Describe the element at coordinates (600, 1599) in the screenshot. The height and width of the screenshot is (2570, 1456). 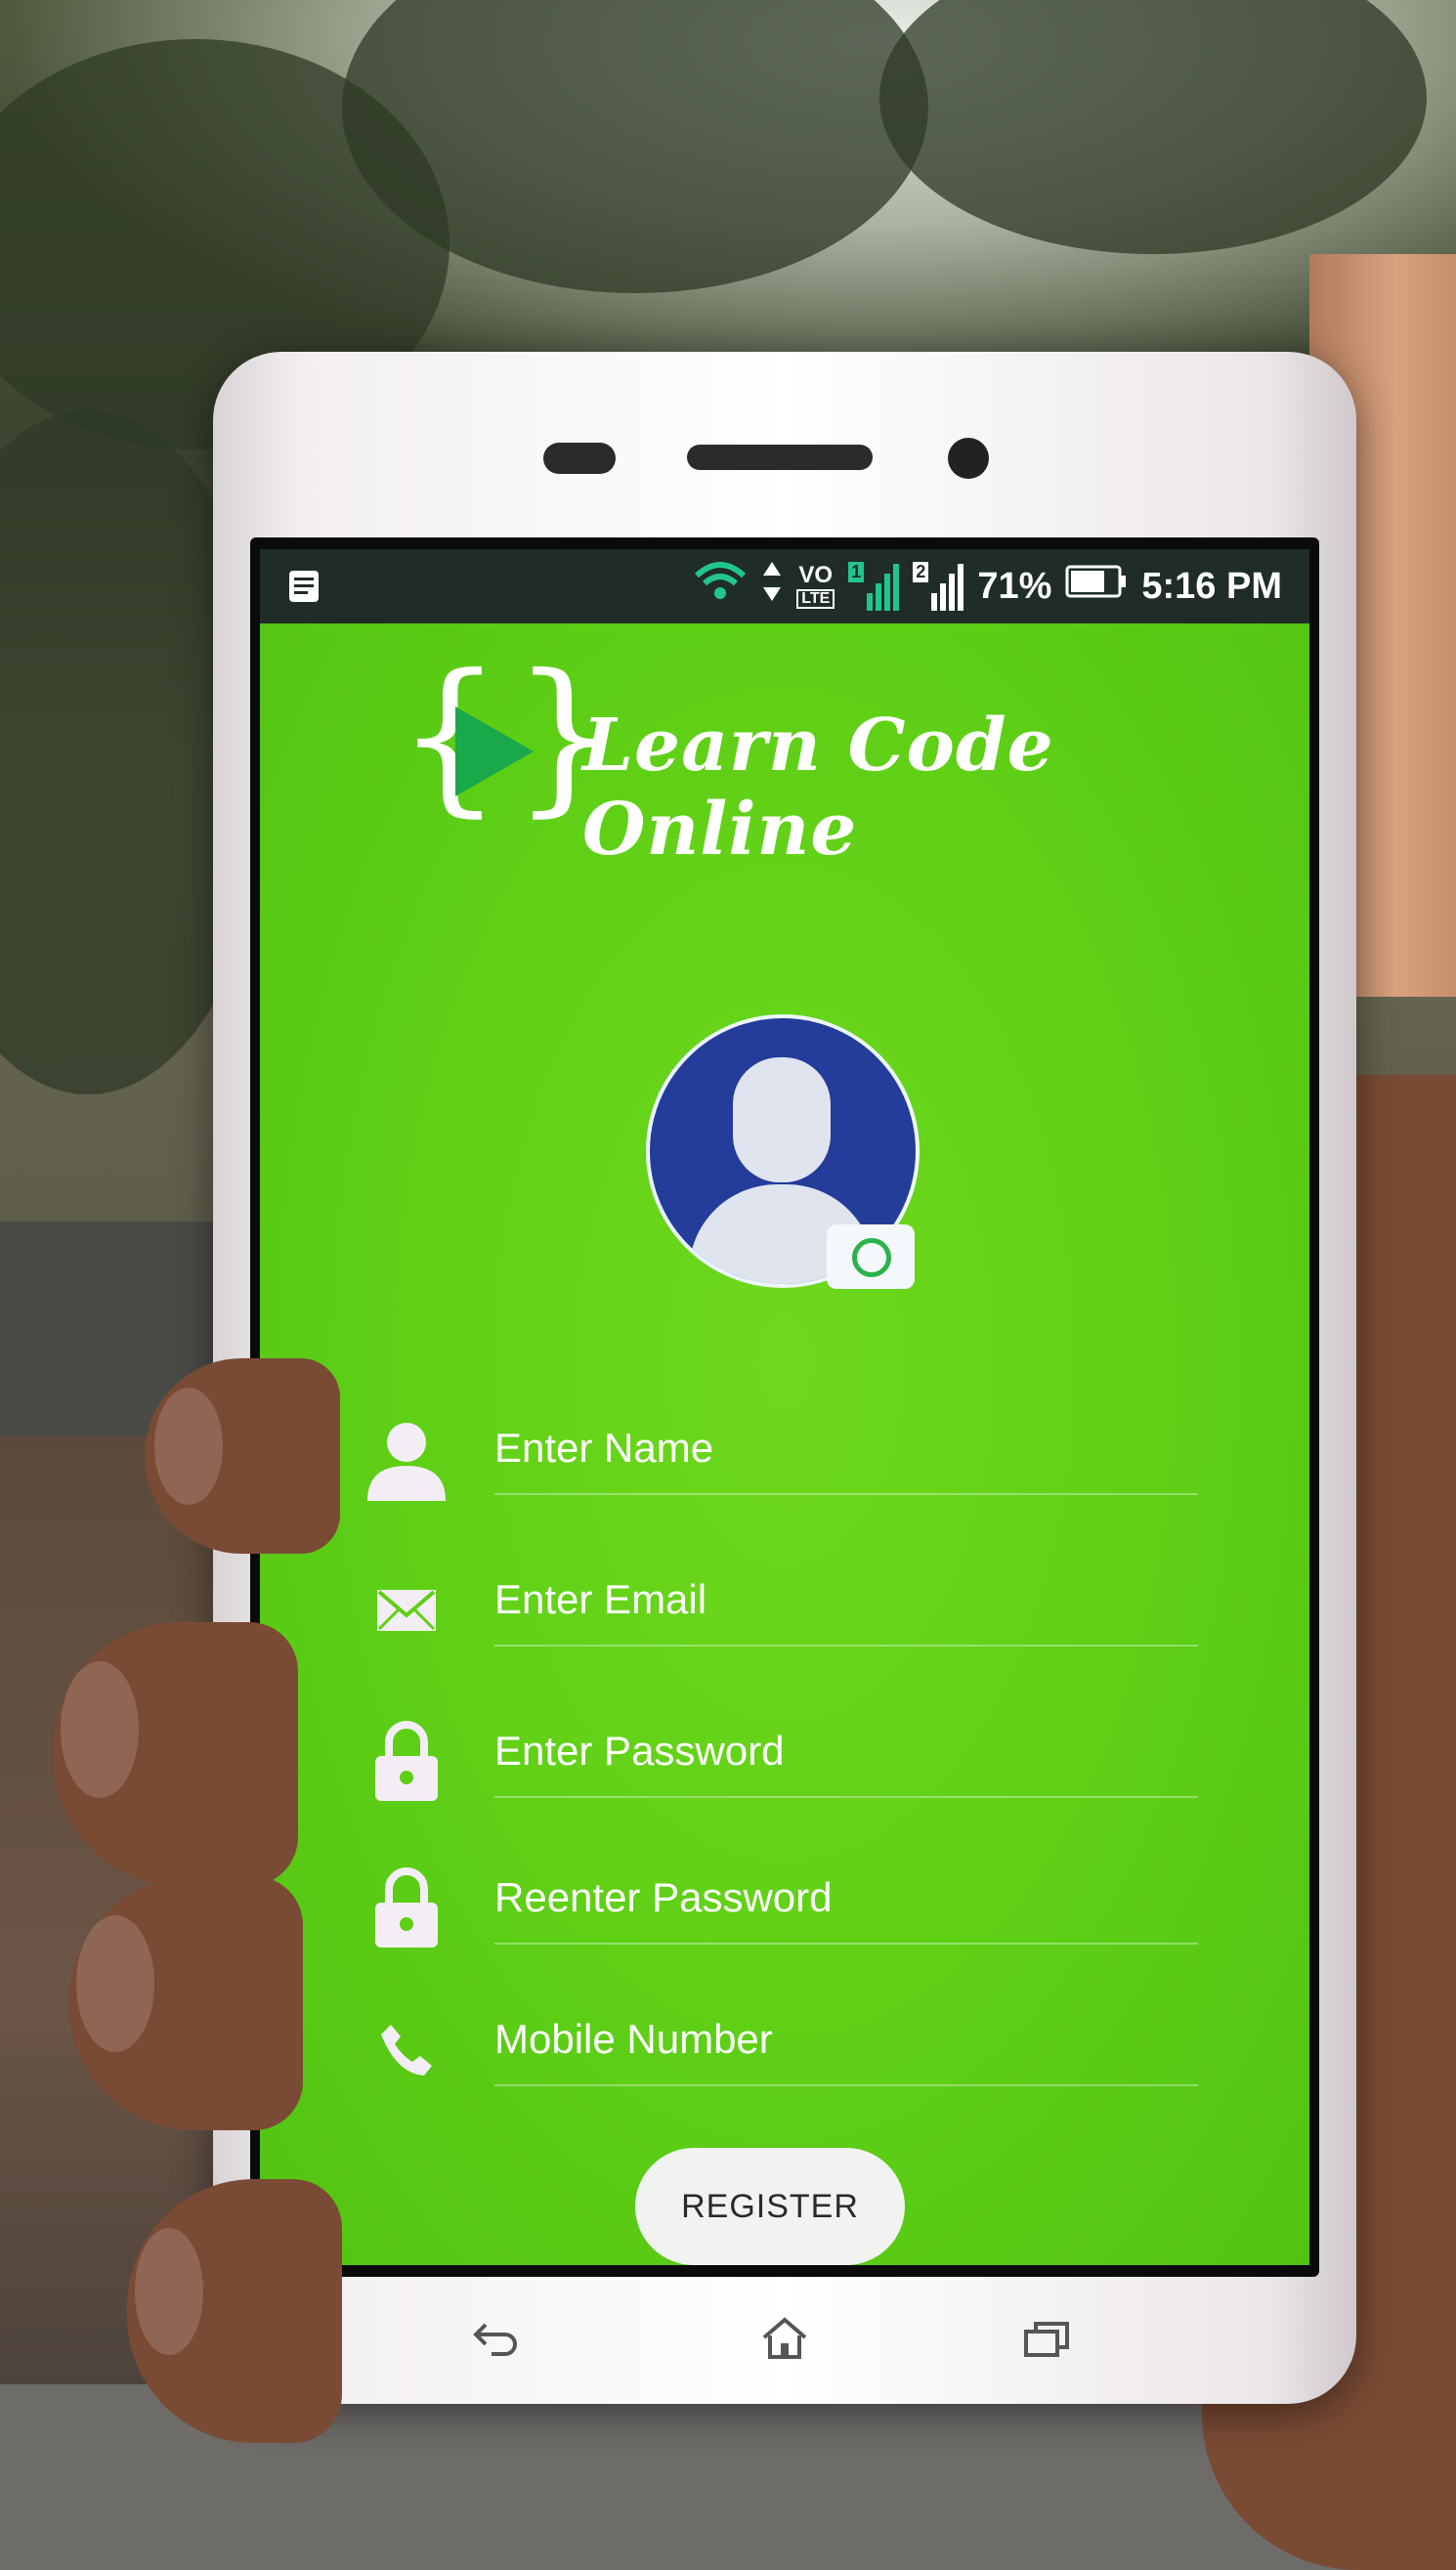
I see `email-input: Enter Email` at that location.